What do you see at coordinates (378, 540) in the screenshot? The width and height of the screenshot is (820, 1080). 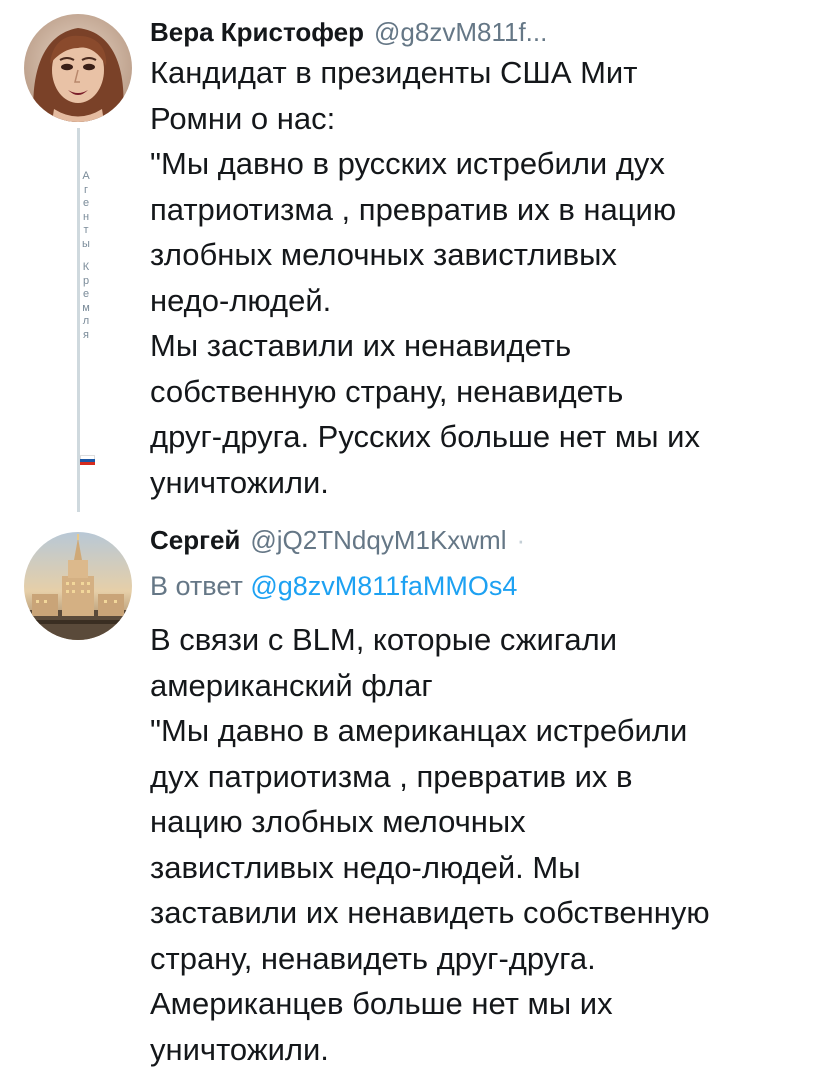 I see `user-handle: @jQ2TNdqyM1Kxwml` at bounding box center [378, 540].